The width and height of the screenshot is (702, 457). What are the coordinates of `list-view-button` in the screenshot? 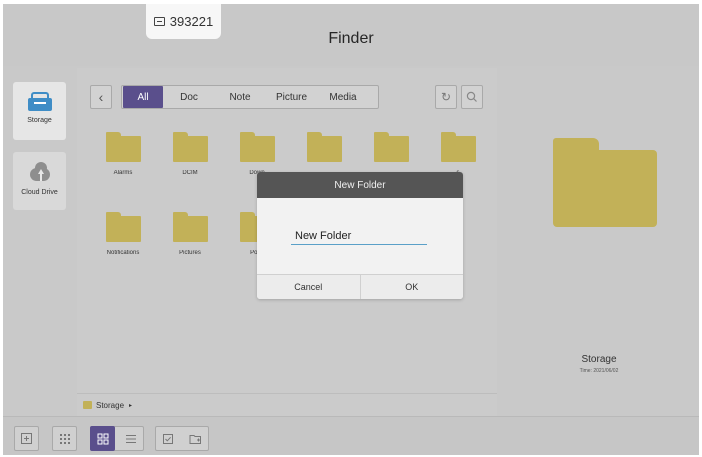 It's located at (130, 438).